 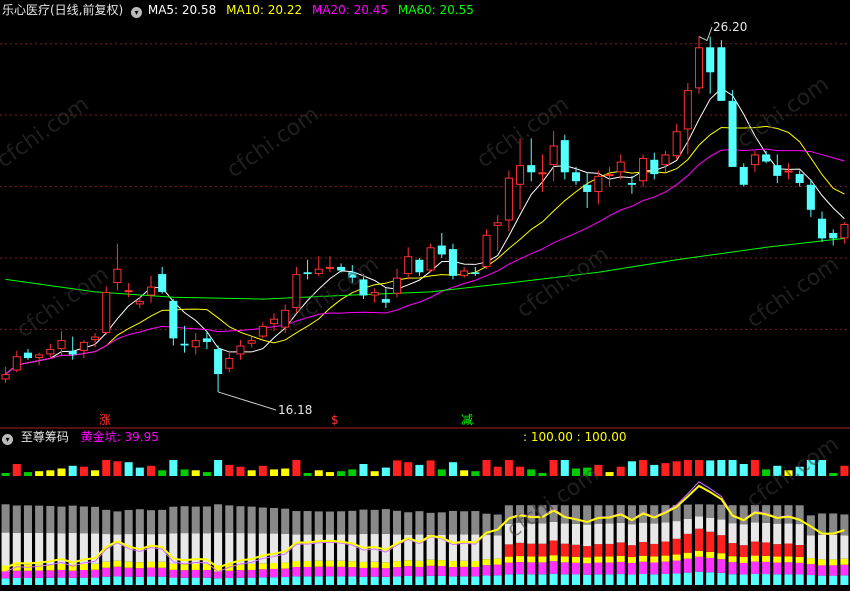 I want to click on dropdown-icon: ▾, so click(x=137, y=12).